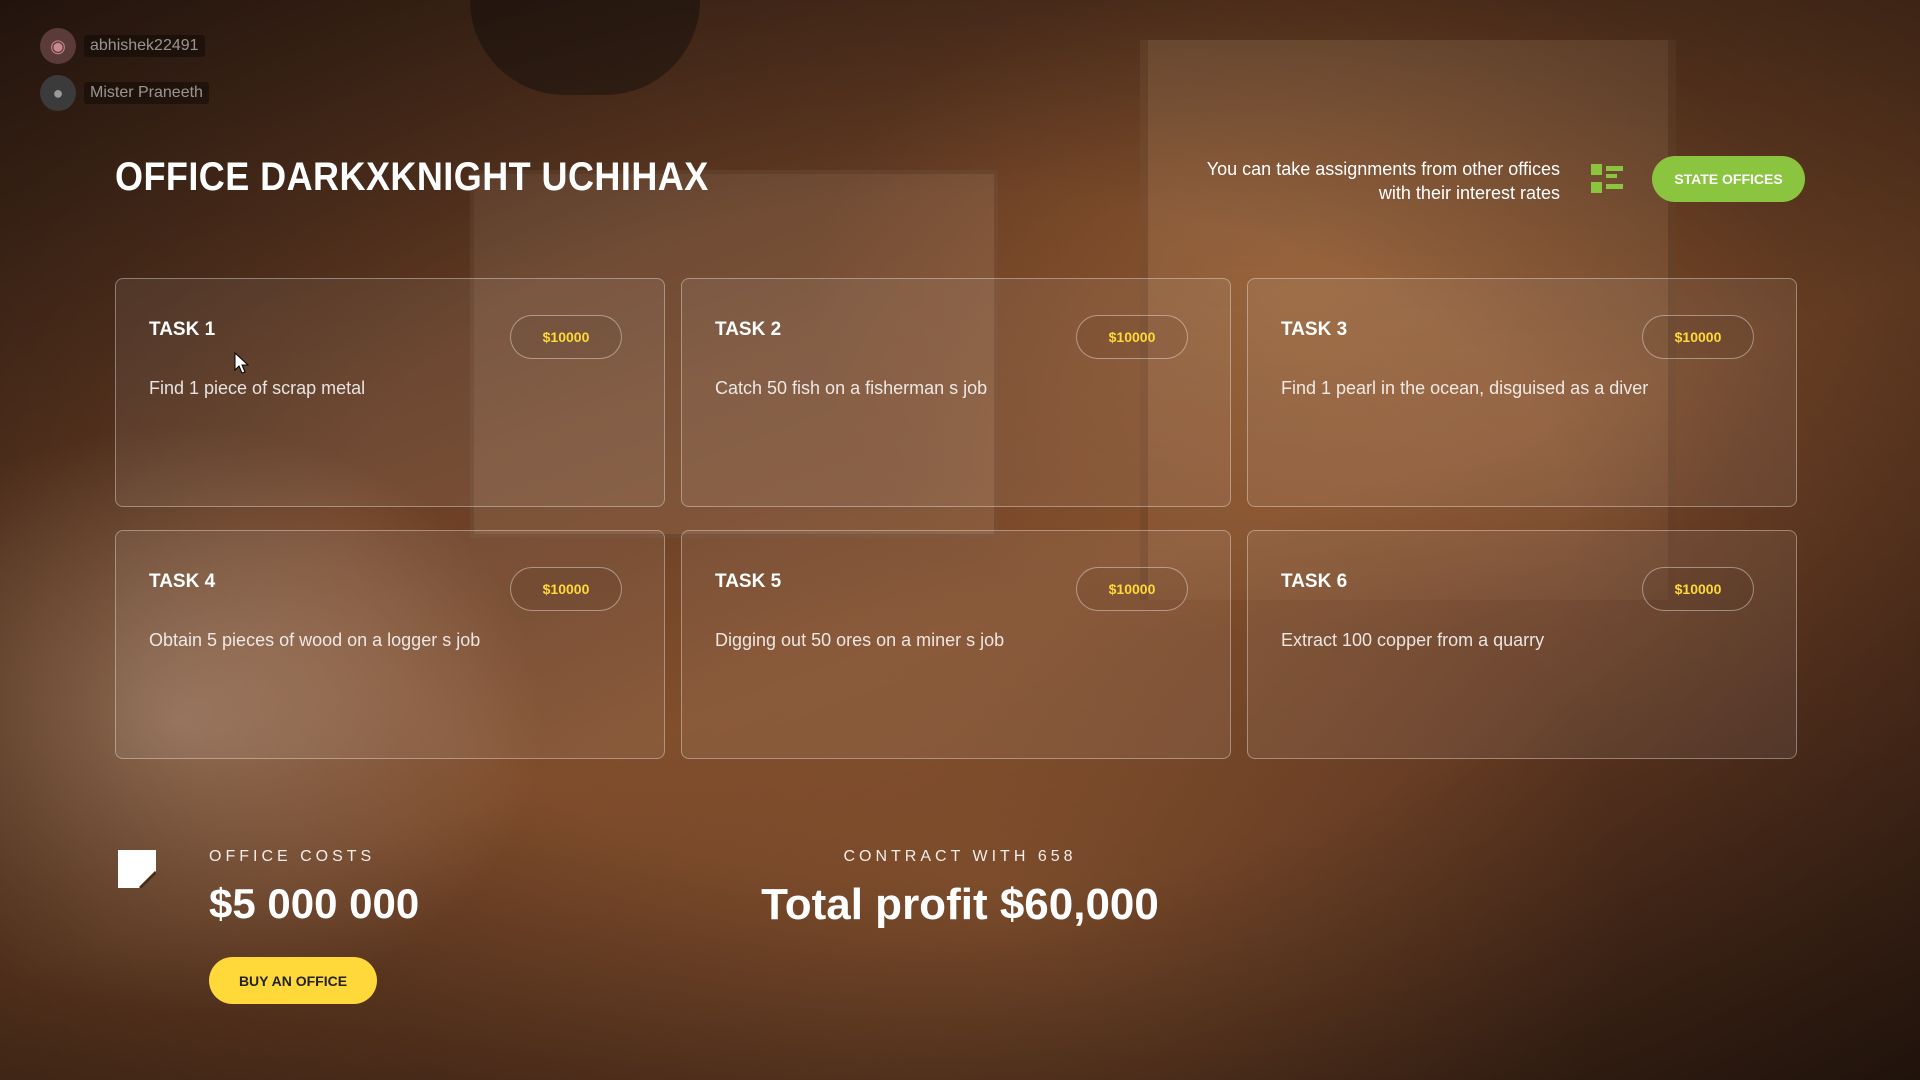 This screenshot has width=1920, height=1080. I want to click on office-costs-label: OFFICE COSTS, so click(292, 856).